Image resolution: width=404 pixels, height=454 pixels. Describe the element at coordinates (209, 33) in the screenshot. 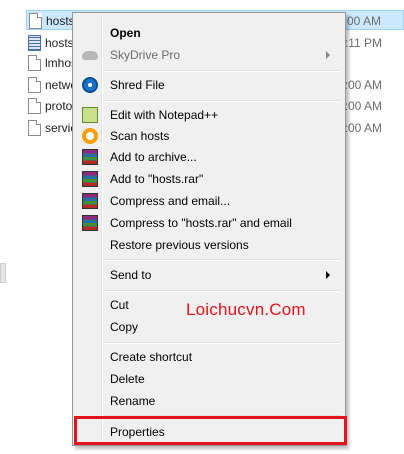

I see `menu-item-open: Open` at that location.